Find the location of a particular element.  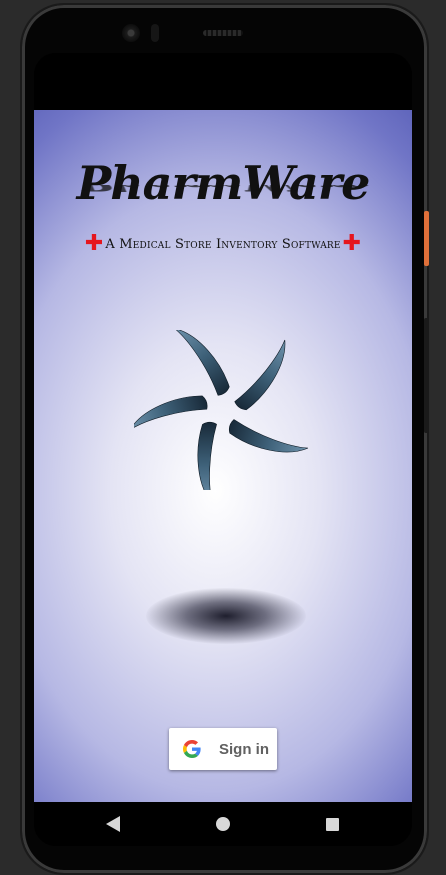

google-signin-button: Sign in is located at coordinates (223, 749).